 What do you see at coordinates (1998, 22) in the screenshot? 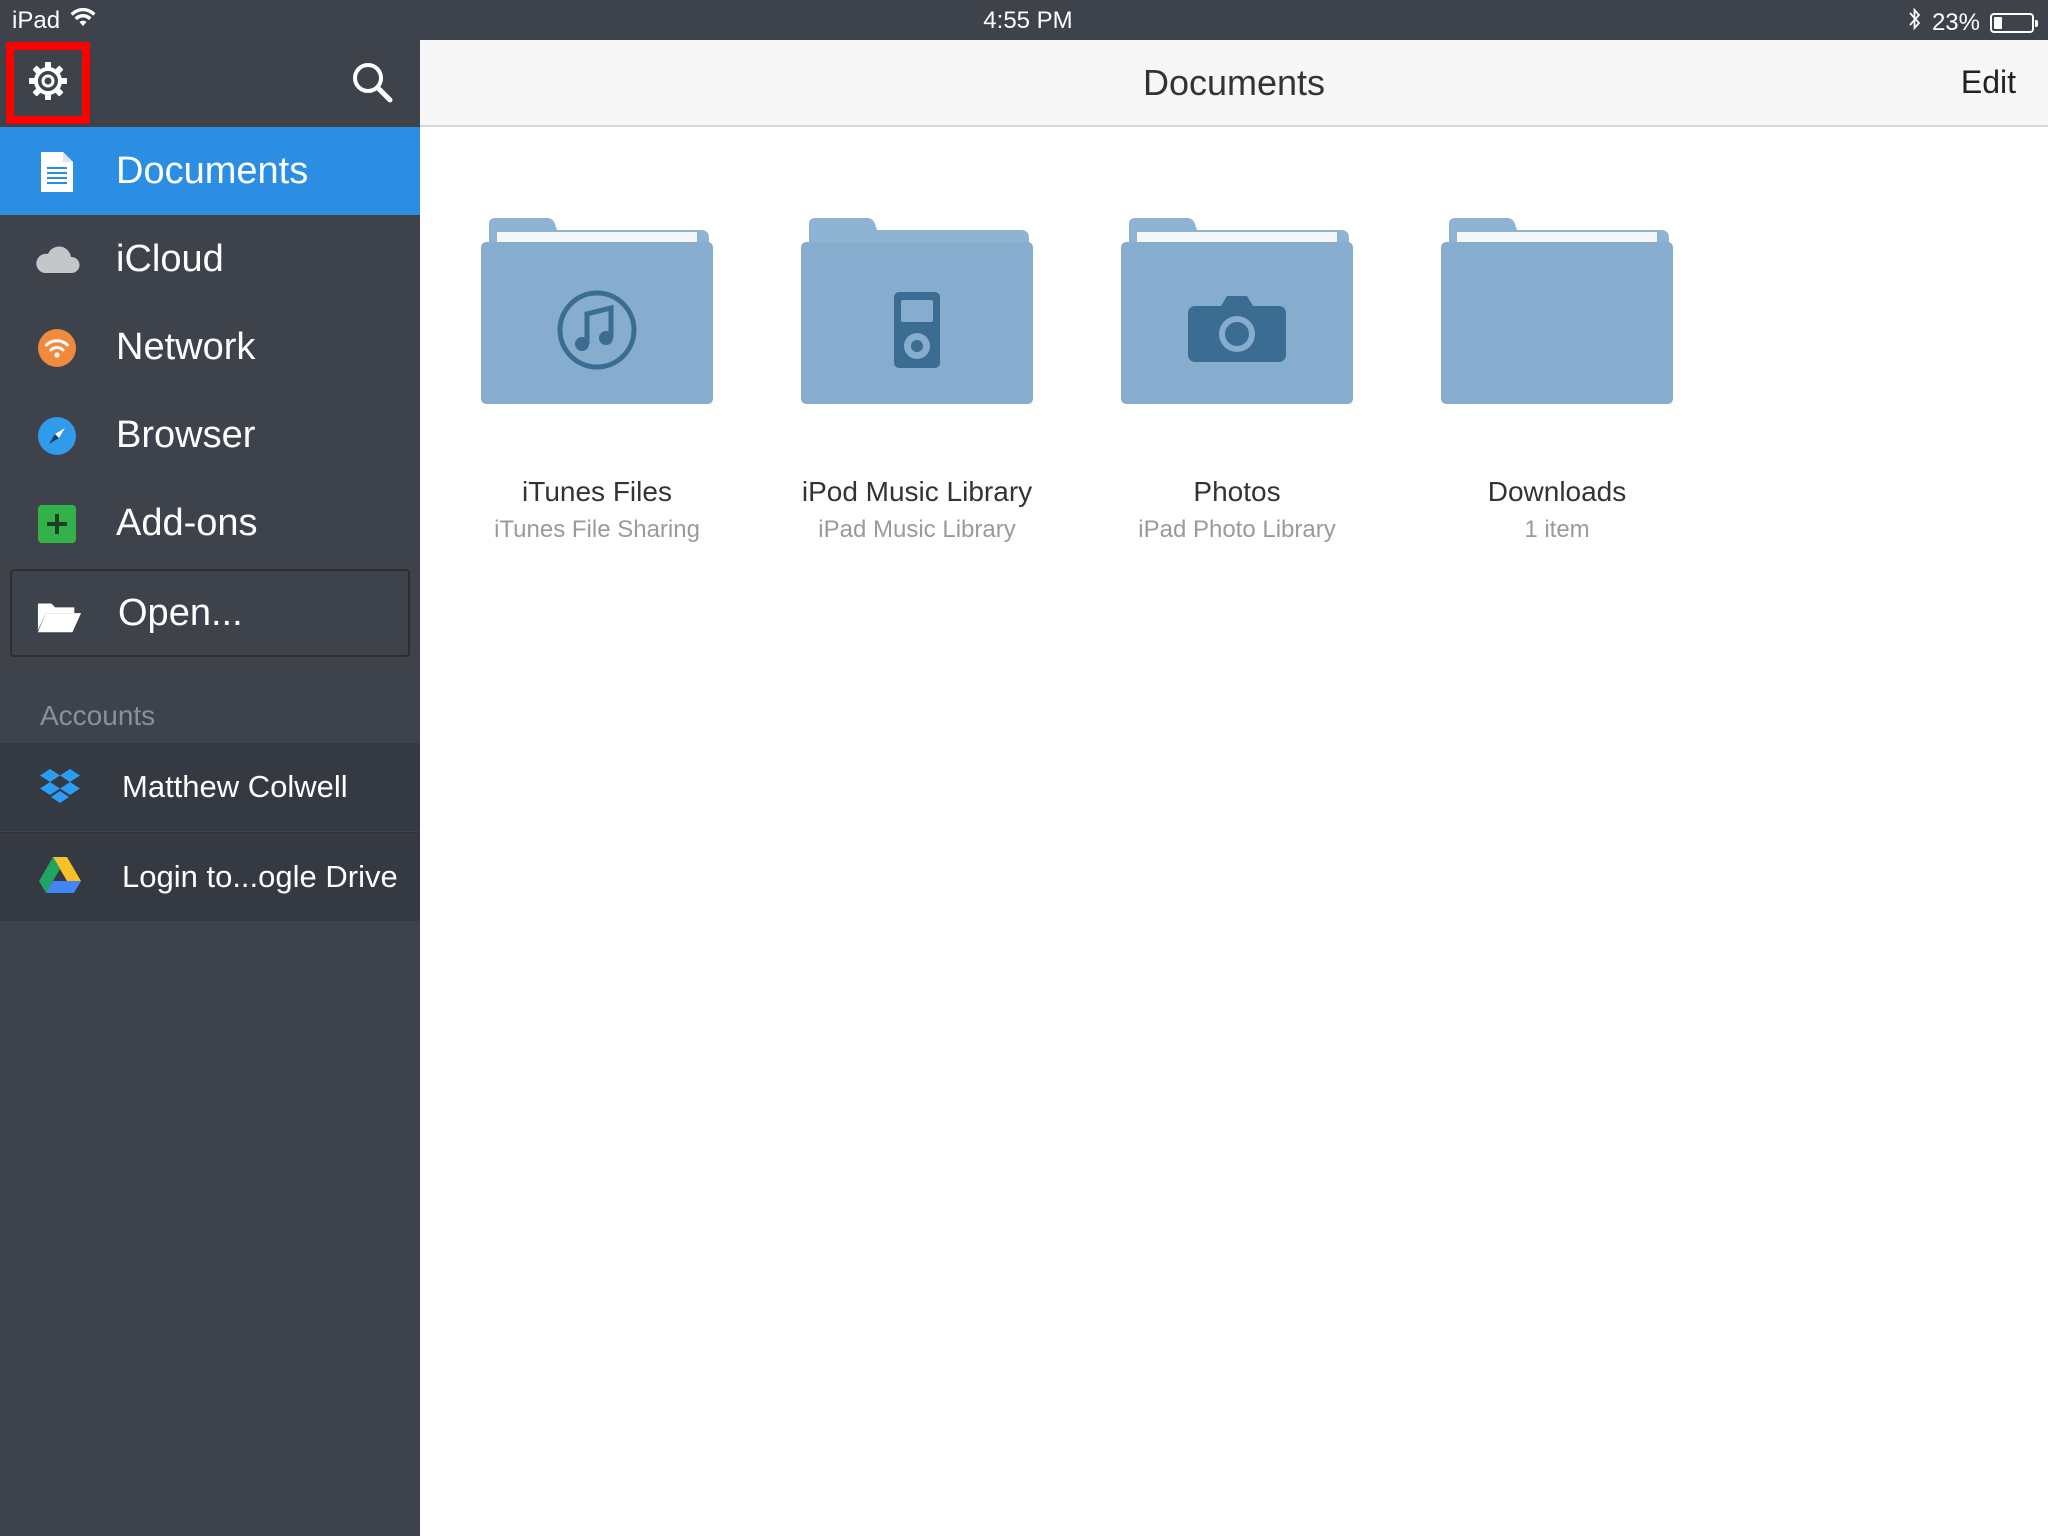
I see `battery-level` at bounding box center [1998, 22].